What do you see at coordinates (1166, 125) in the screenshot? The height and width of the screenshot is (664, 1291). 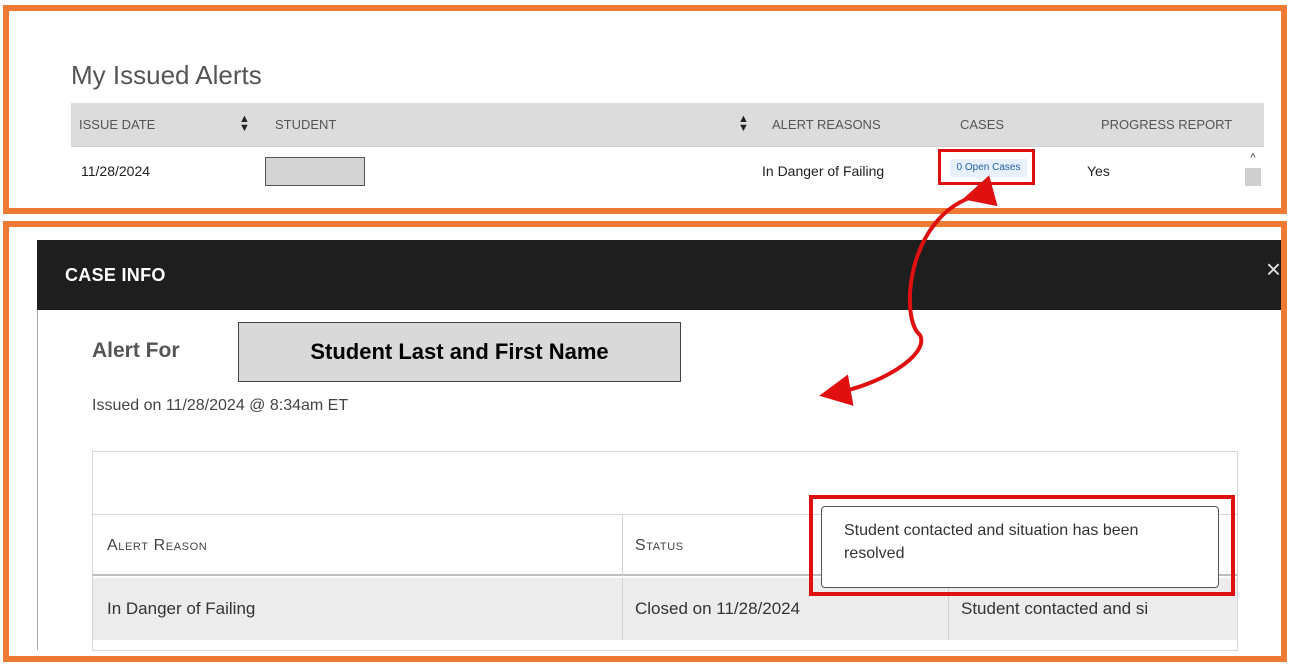 I see `column-header-progress-report: PROGRESS REPORT` at bounding box center [1166, 125].